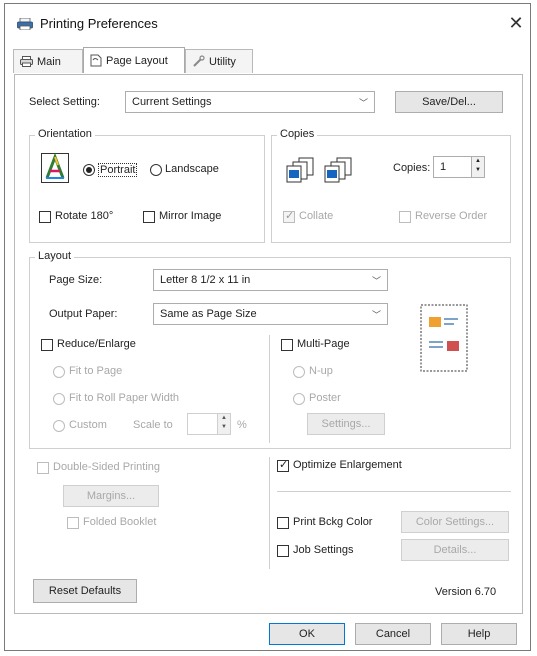  Describe the element at coordinates (64, 102) in the screenshot. I see `select-setting-label: Select Setting:` at that location.